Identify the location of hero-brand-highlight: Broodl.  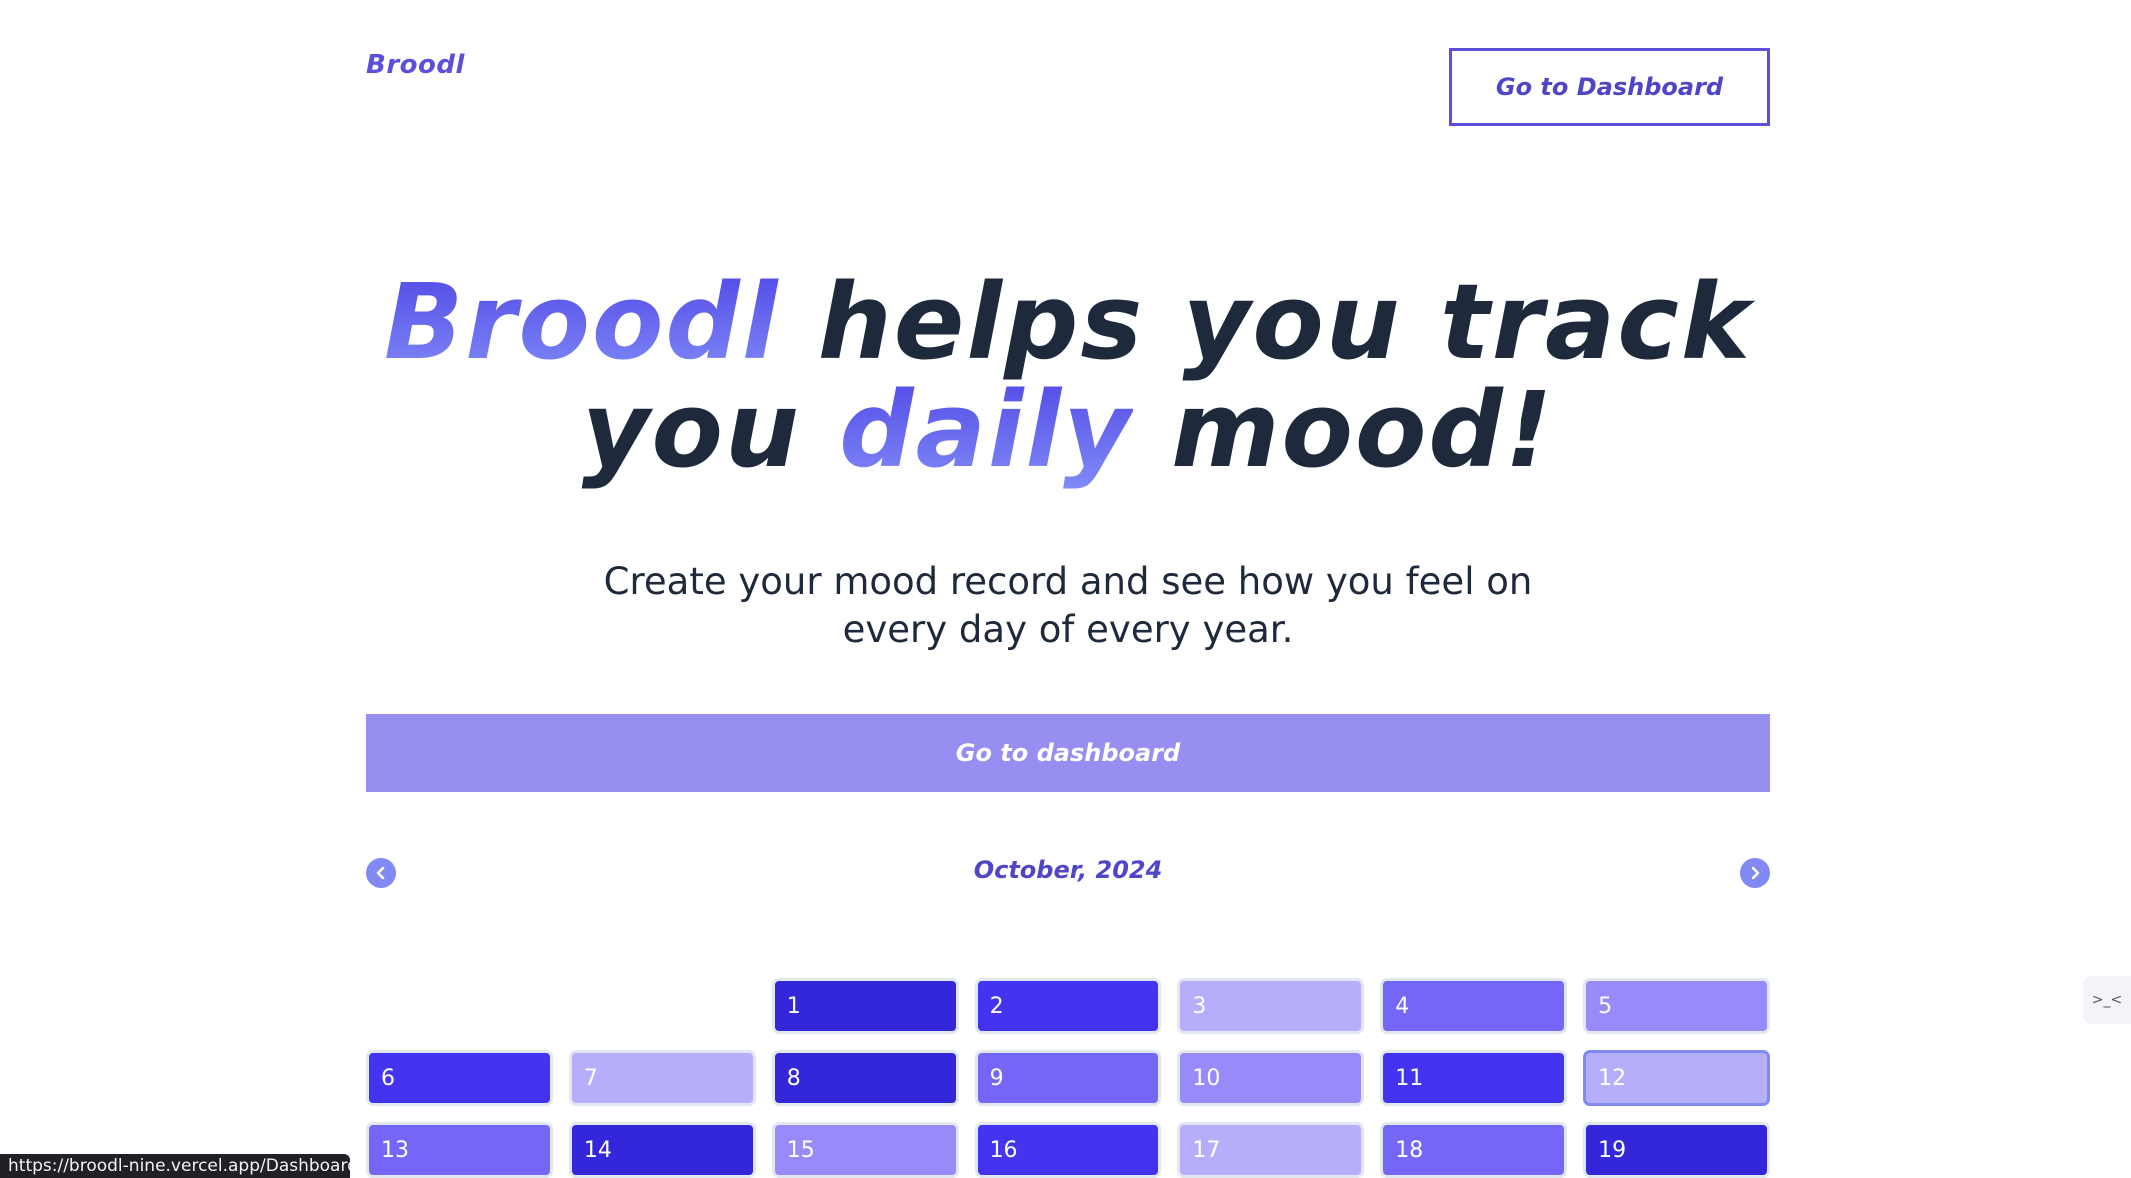
(581, 322).